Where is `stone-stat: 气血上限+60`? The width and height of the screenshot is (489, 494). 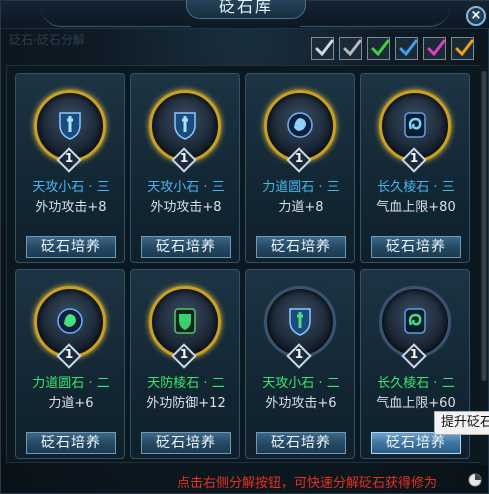 stone-stat: 气血上限+60 is located at coordinates (416, 403).